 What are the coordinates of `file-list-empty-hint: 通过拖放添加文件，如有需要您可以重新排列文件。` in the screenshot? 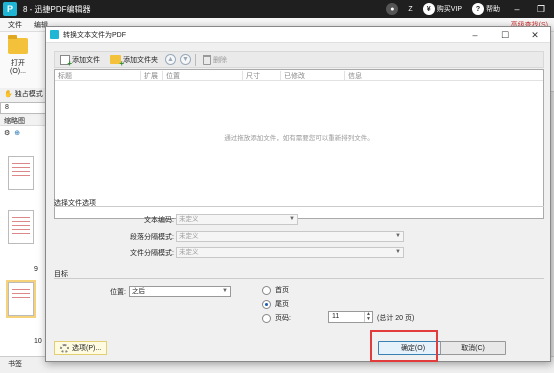 It's located at (299, 138).